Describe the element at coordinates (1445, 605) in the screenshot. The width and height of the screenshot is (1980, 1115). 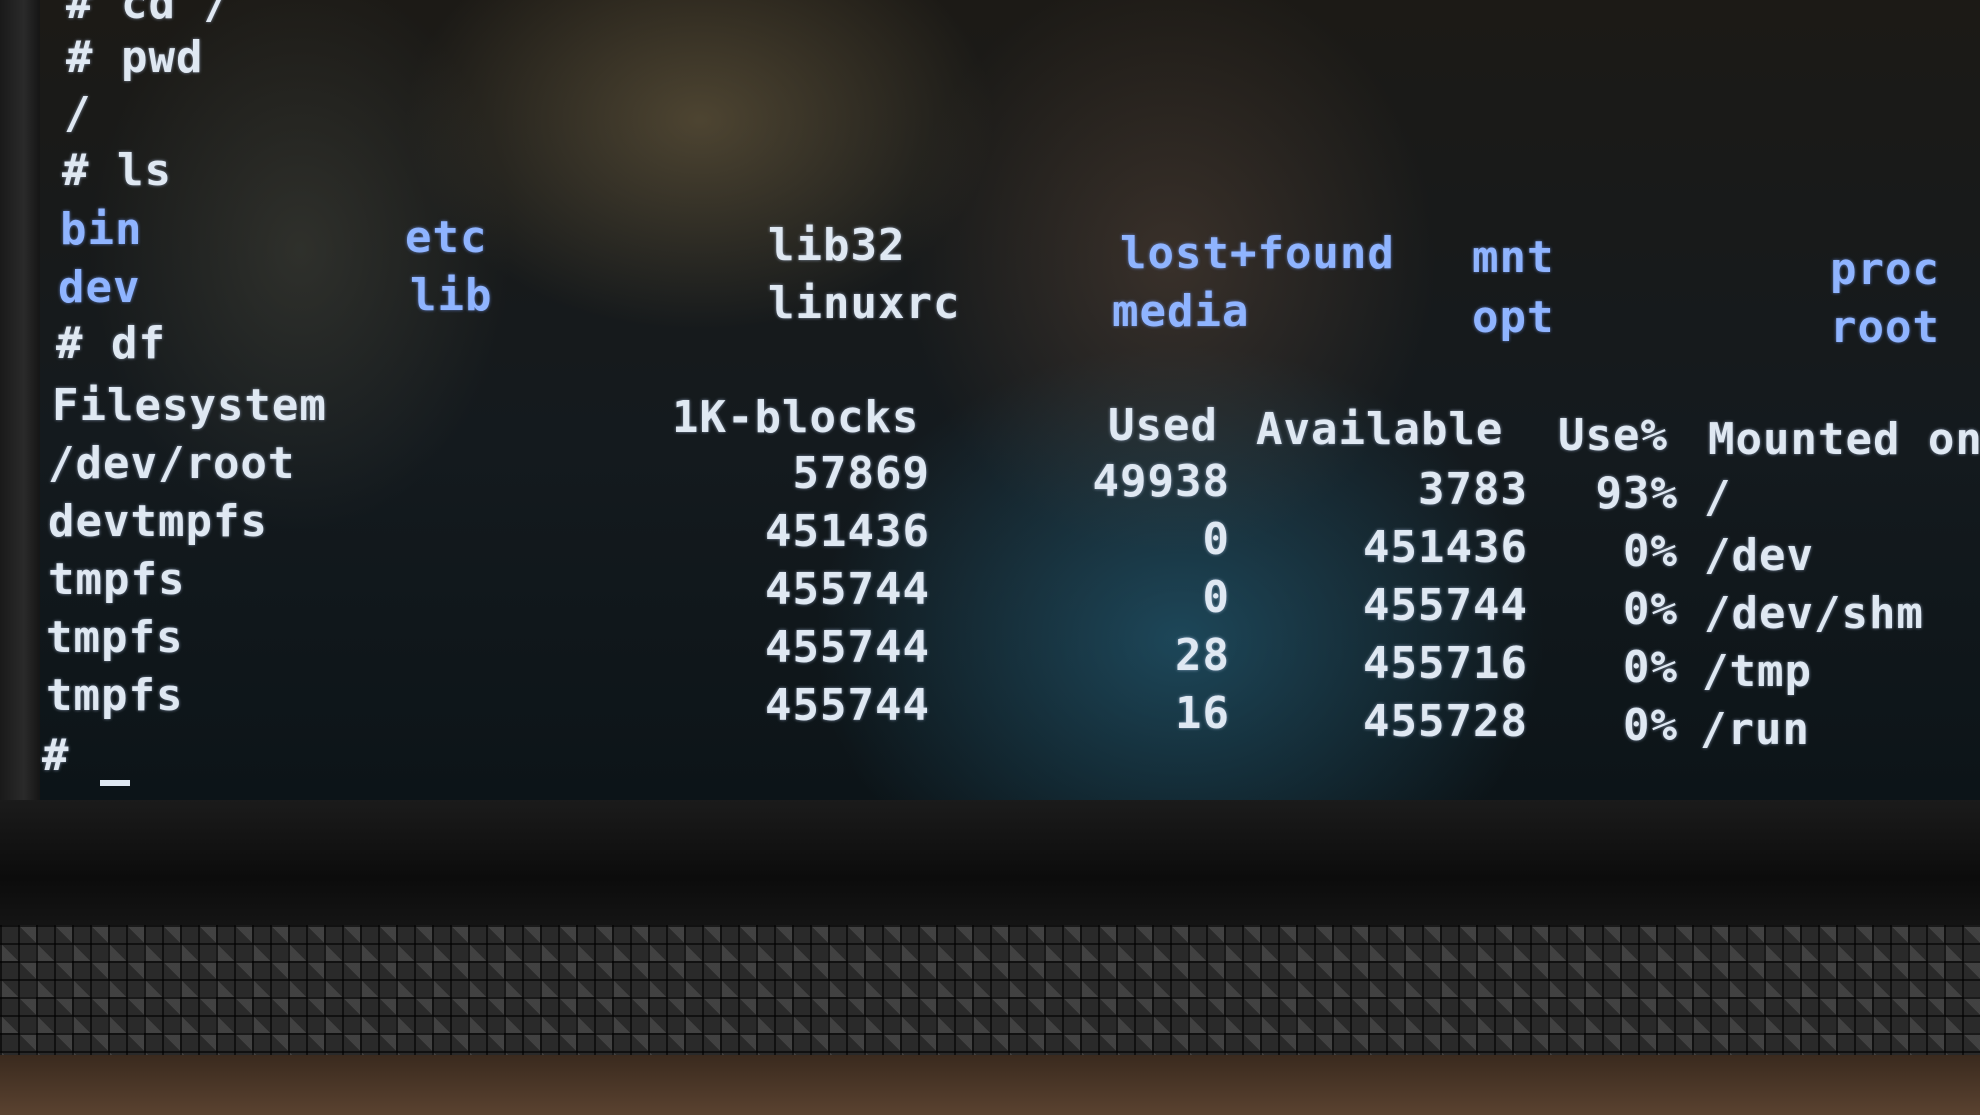
I see `df-row-available: 455744` at that location.